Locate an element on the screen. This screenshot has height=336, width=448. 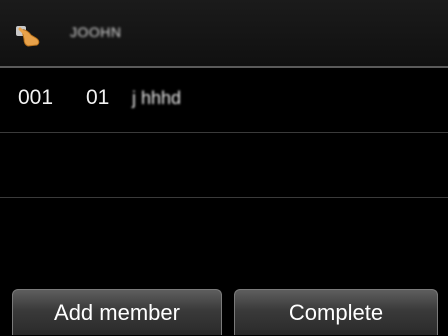
member-number: 001 is located at coordinates (36, 97).